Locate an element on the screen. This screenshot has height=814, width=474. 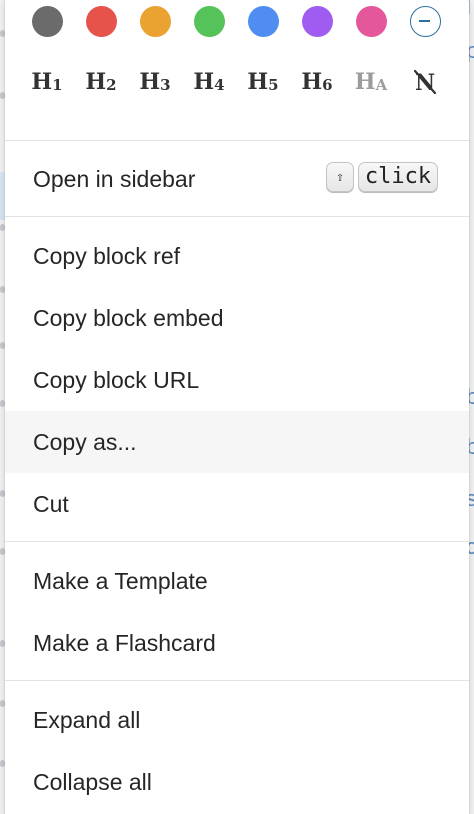
shortcut-hint: ⇧ click is located at coordinates (382, 178).